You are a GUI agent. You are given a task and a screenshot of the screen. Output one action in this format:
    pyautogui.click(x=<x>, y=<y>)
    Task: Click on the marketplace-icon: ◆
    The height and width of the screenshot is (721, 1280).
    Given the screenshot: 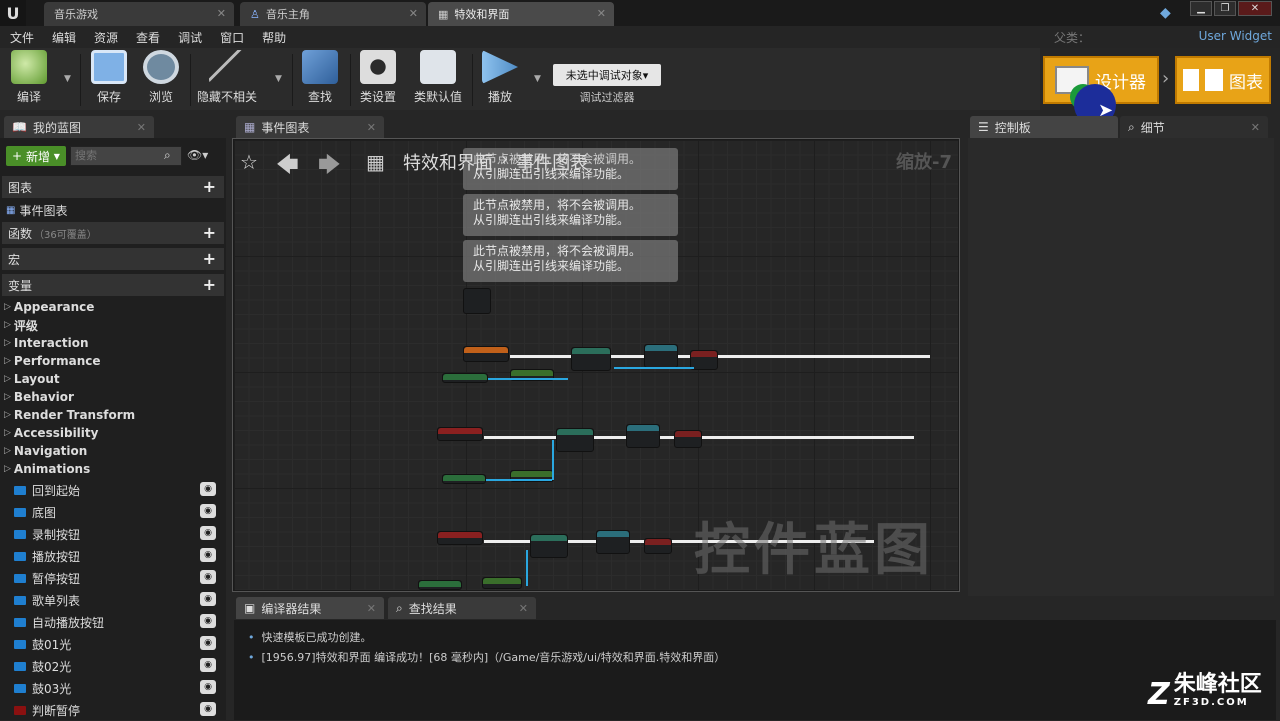 What is the action you would take?
    pyautogui.click(x=1165, y=13)
    